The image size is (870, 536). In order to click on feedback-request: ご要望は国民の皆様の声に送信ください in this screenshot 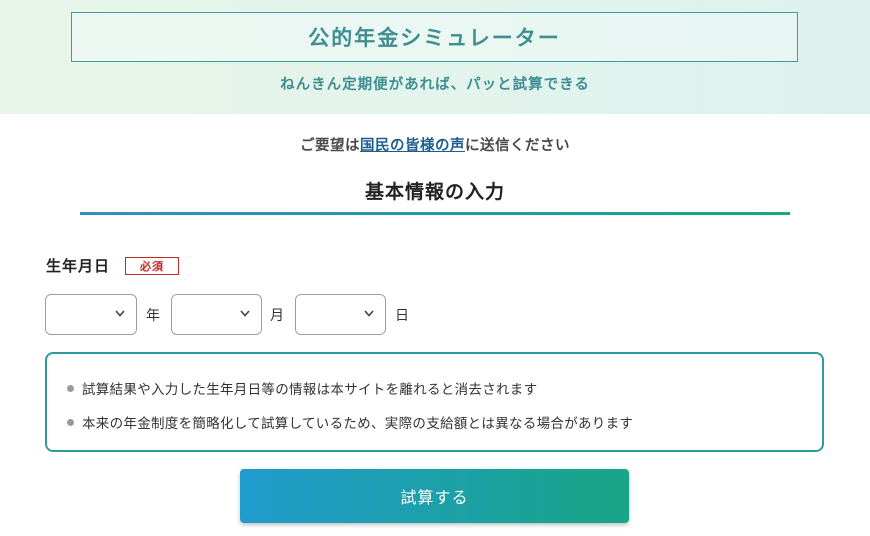, I will do `click(435, 144)`.